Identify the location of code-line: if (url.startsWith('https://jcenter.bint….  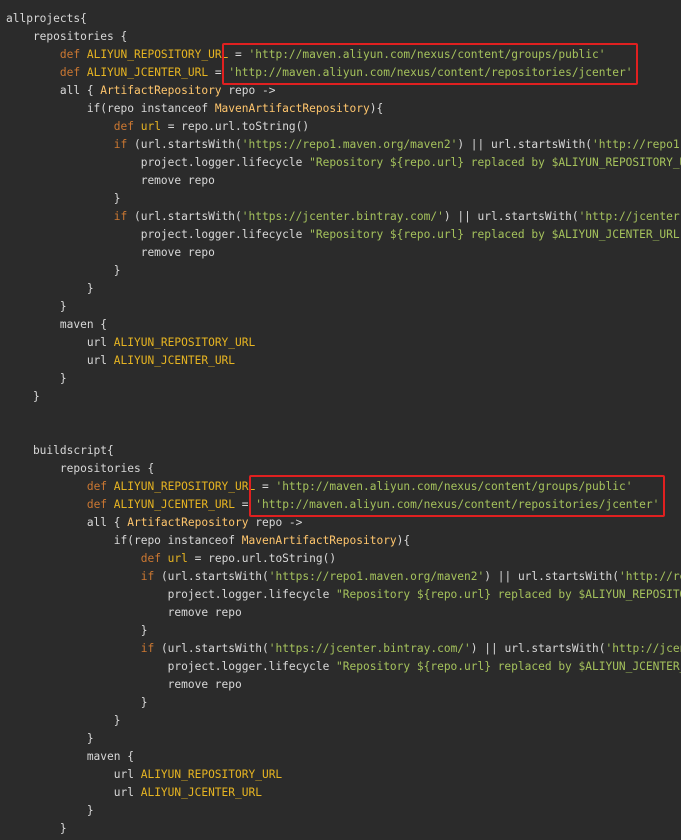
(343, 649).